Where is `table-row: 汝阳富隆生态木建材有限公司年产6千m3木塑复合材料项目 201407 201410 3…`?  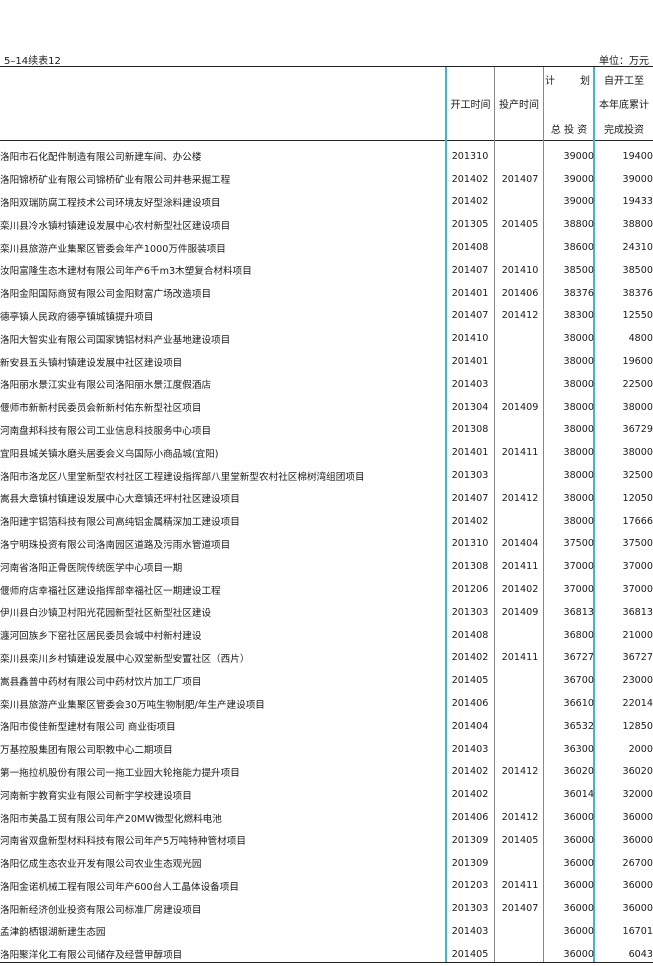
table-row: 汝阳富隆生态木建材有限公司年产6千m3木塑复合材料项目 201407 201410 3… is located at coordinates (326, 270).